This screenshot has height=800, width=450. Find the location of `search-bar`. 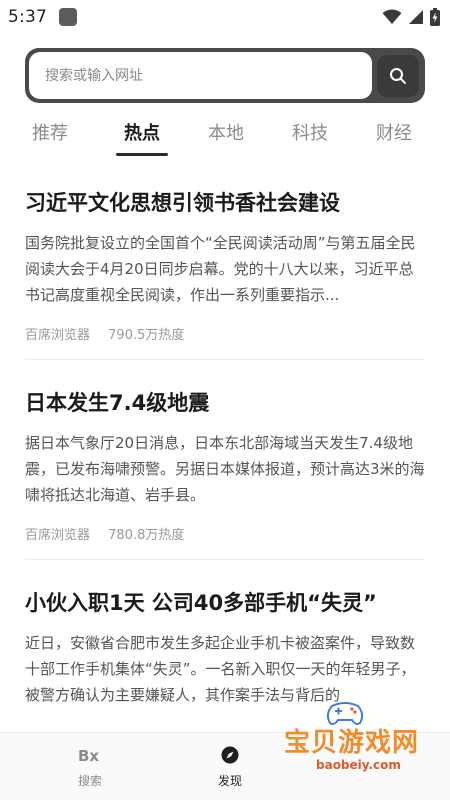

search-bar is located at coordinates (225, 75).